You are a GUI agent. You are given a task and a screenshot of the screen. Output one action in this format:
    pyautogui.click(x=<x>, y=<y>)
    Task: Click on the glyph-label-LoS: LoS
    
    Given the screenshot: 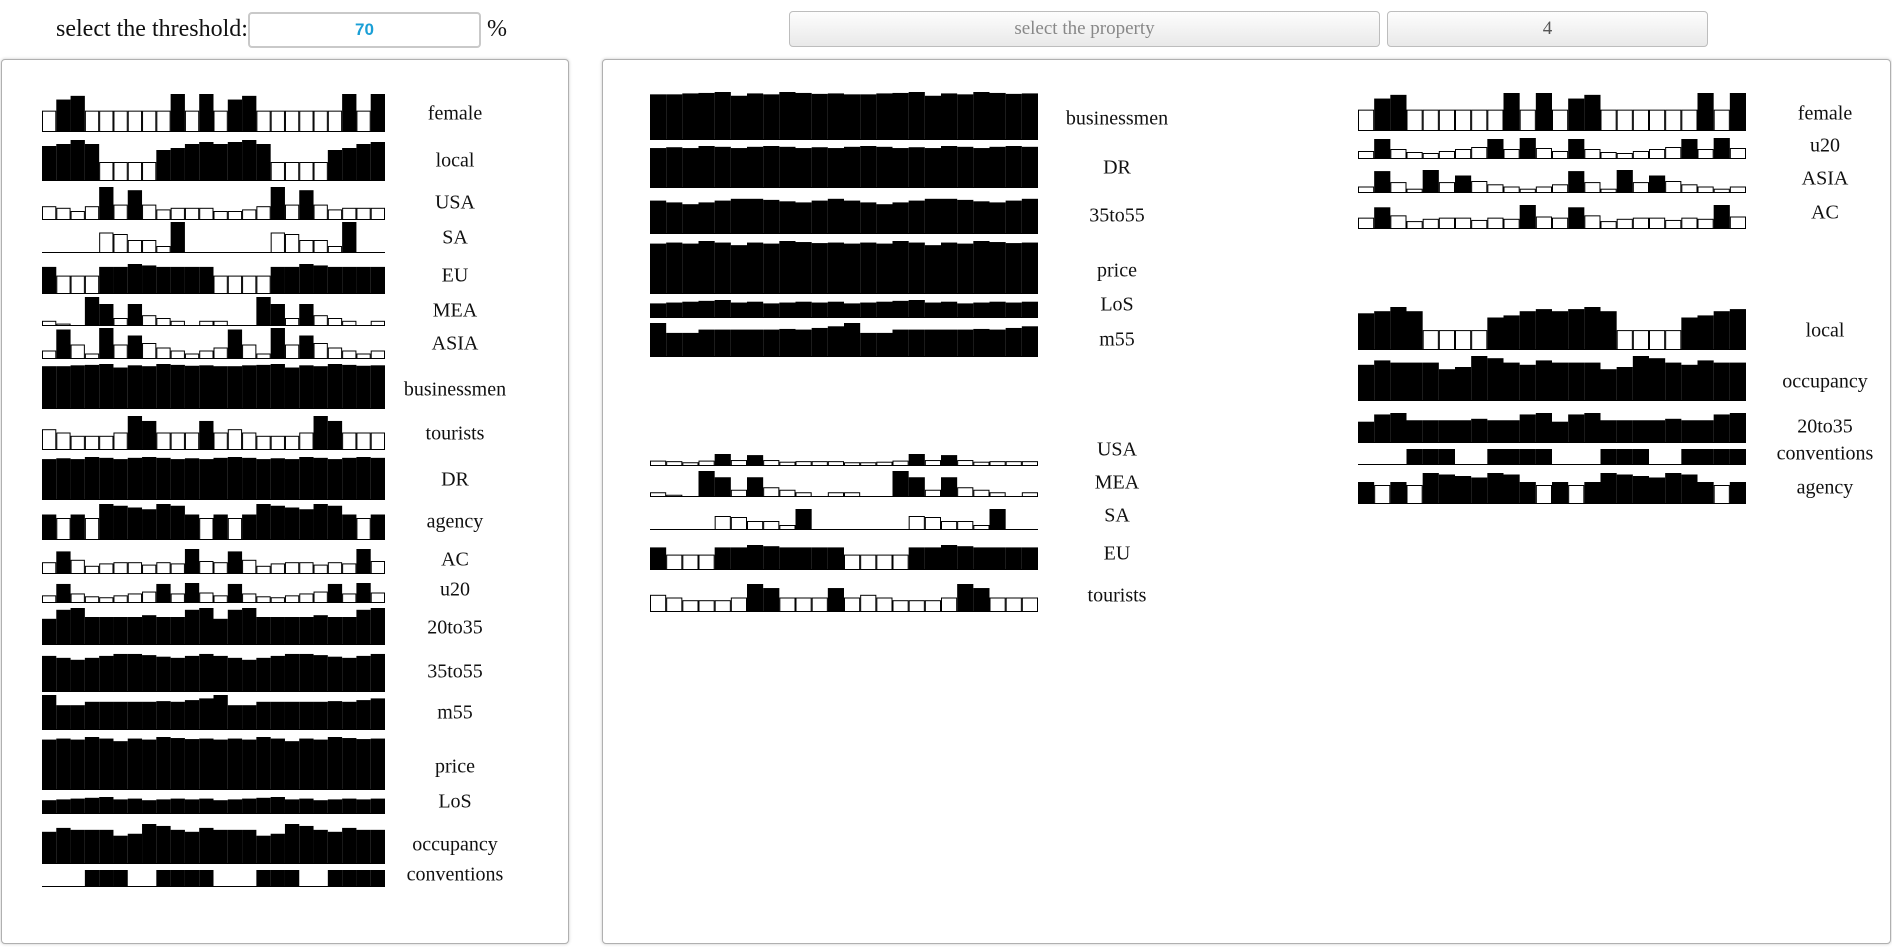 What is the action you would take?
    pyautogui.click(x=1117, y=304)
    